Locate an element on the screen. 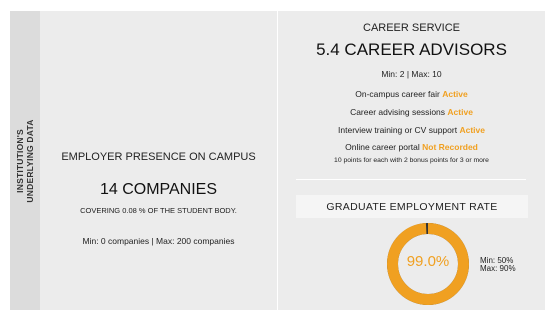 This screenshot has height=310, width=550. sidebar-label-line1: INSTITUTION'S is located at coordinates (20, 161).